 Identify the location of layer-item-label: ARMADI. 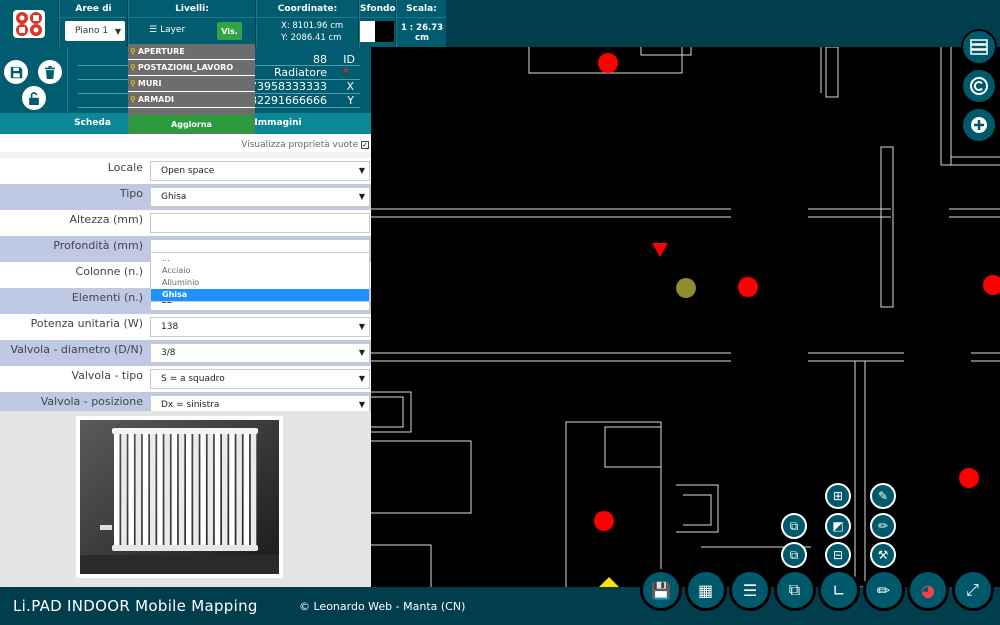
(155, 99).